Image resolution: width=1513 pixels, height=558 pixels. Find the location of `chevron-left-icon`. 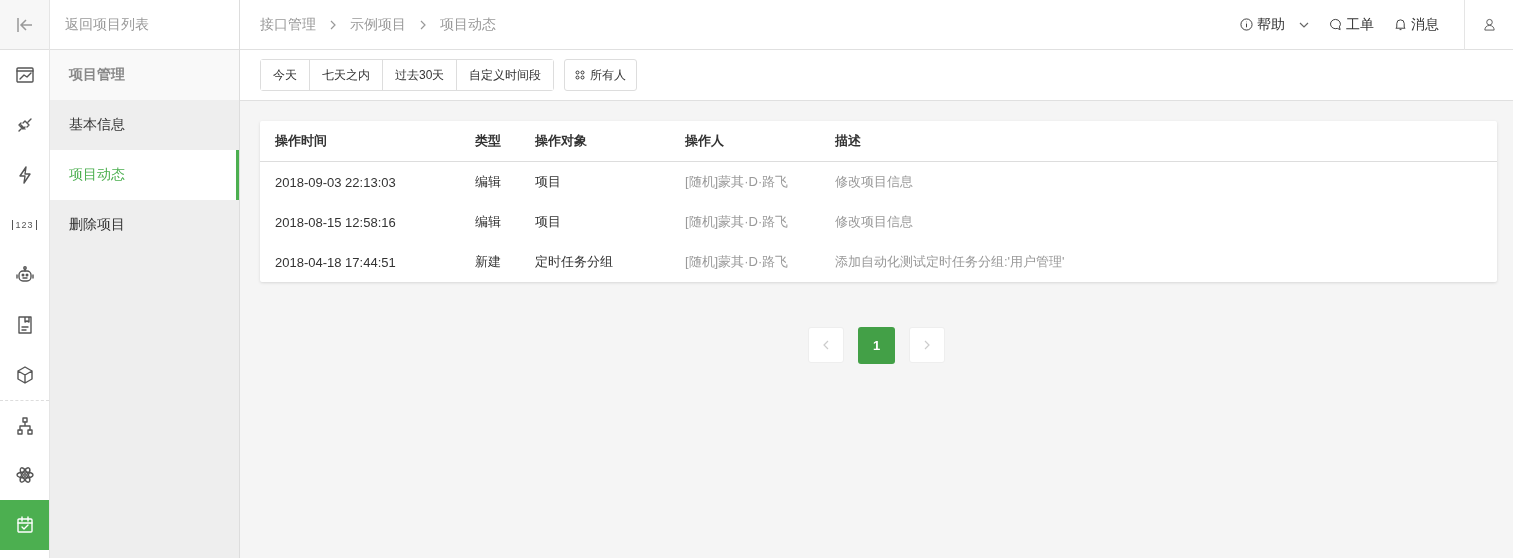

chevron-left-icon is located at coordinates (826, 345).